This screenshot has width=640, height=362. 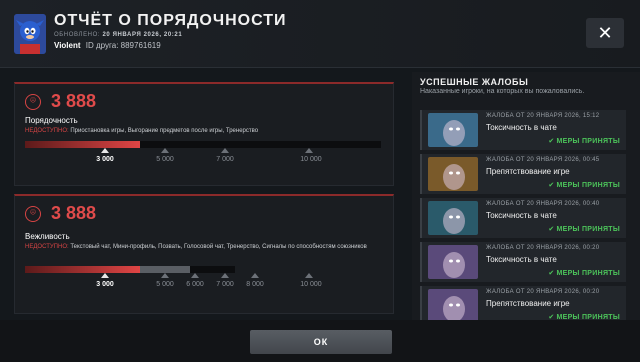 I want to click on tick-label: 5 000, so click(x=165, y=159).